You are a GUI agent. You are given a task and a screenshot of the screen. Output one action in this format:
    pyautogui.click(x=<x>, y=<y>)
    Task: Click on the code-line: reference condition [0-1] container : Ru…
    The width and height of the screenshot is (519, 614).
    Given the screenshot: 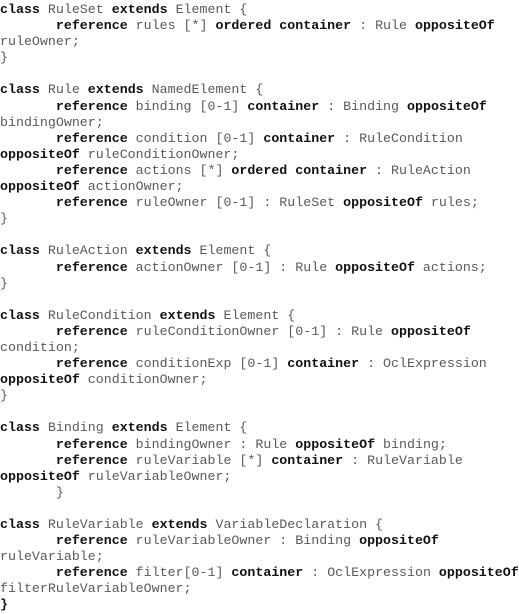 What is the action you would take?
    pyautogui.click(x=259, y=139)
    